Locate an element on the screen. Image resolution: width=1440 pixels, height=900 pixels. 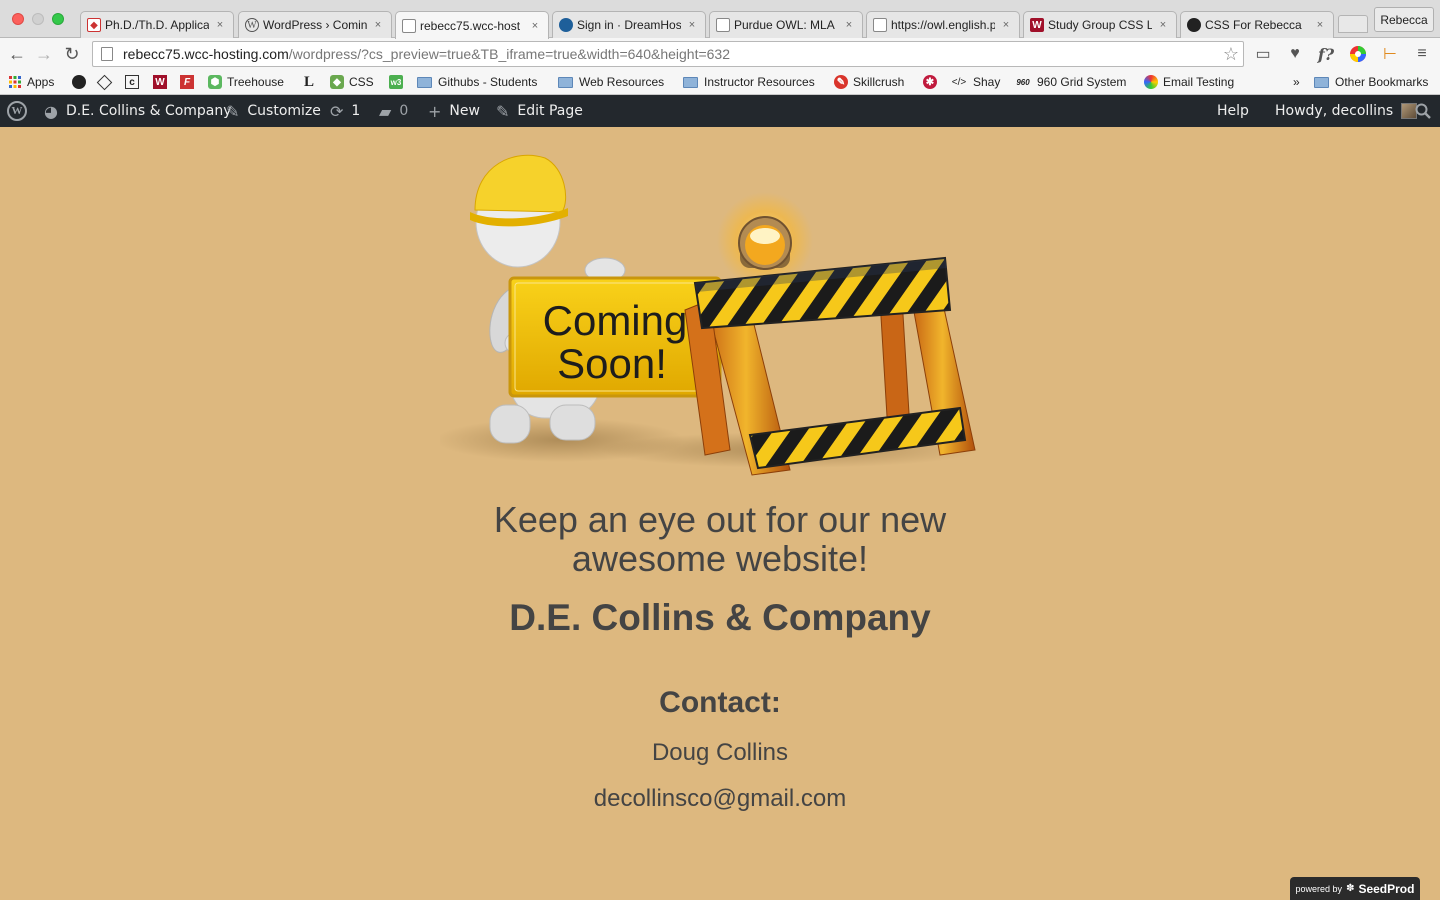
code-icon: </> is located at coordinates (959, 82).